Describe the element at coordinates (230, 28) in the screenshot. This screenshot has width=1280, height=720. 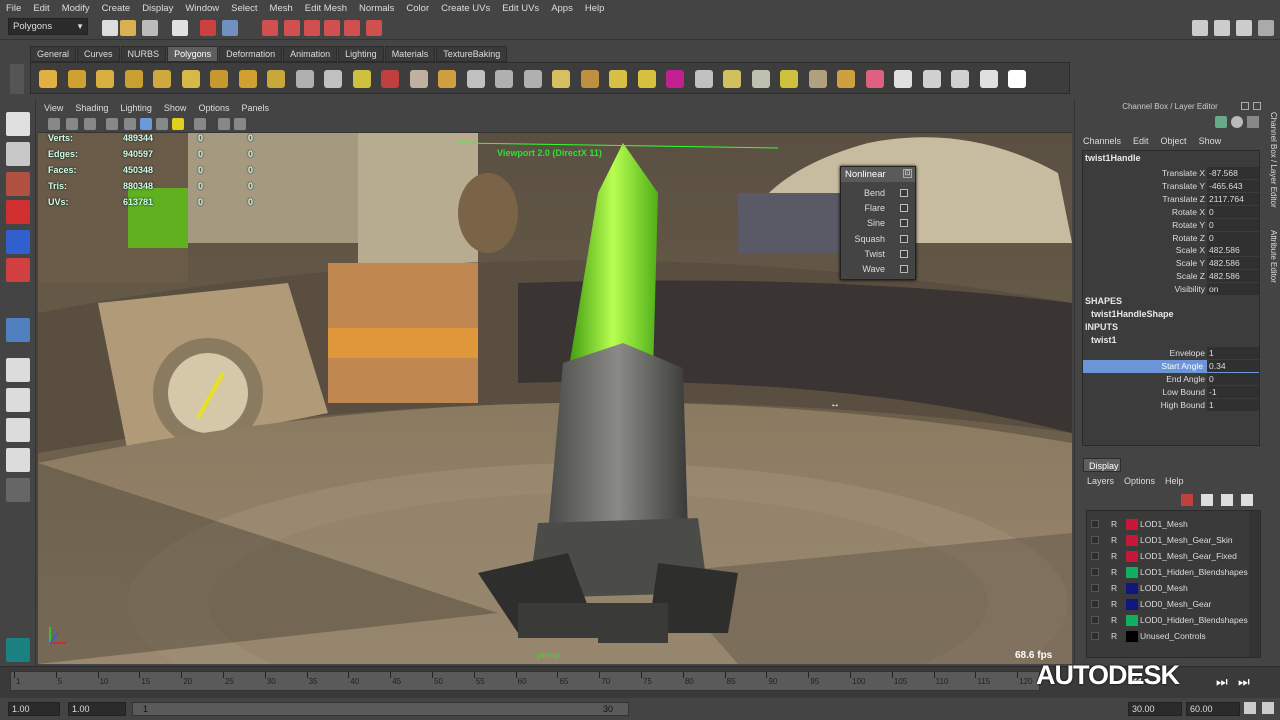
I see `select-component-icon` at that location.